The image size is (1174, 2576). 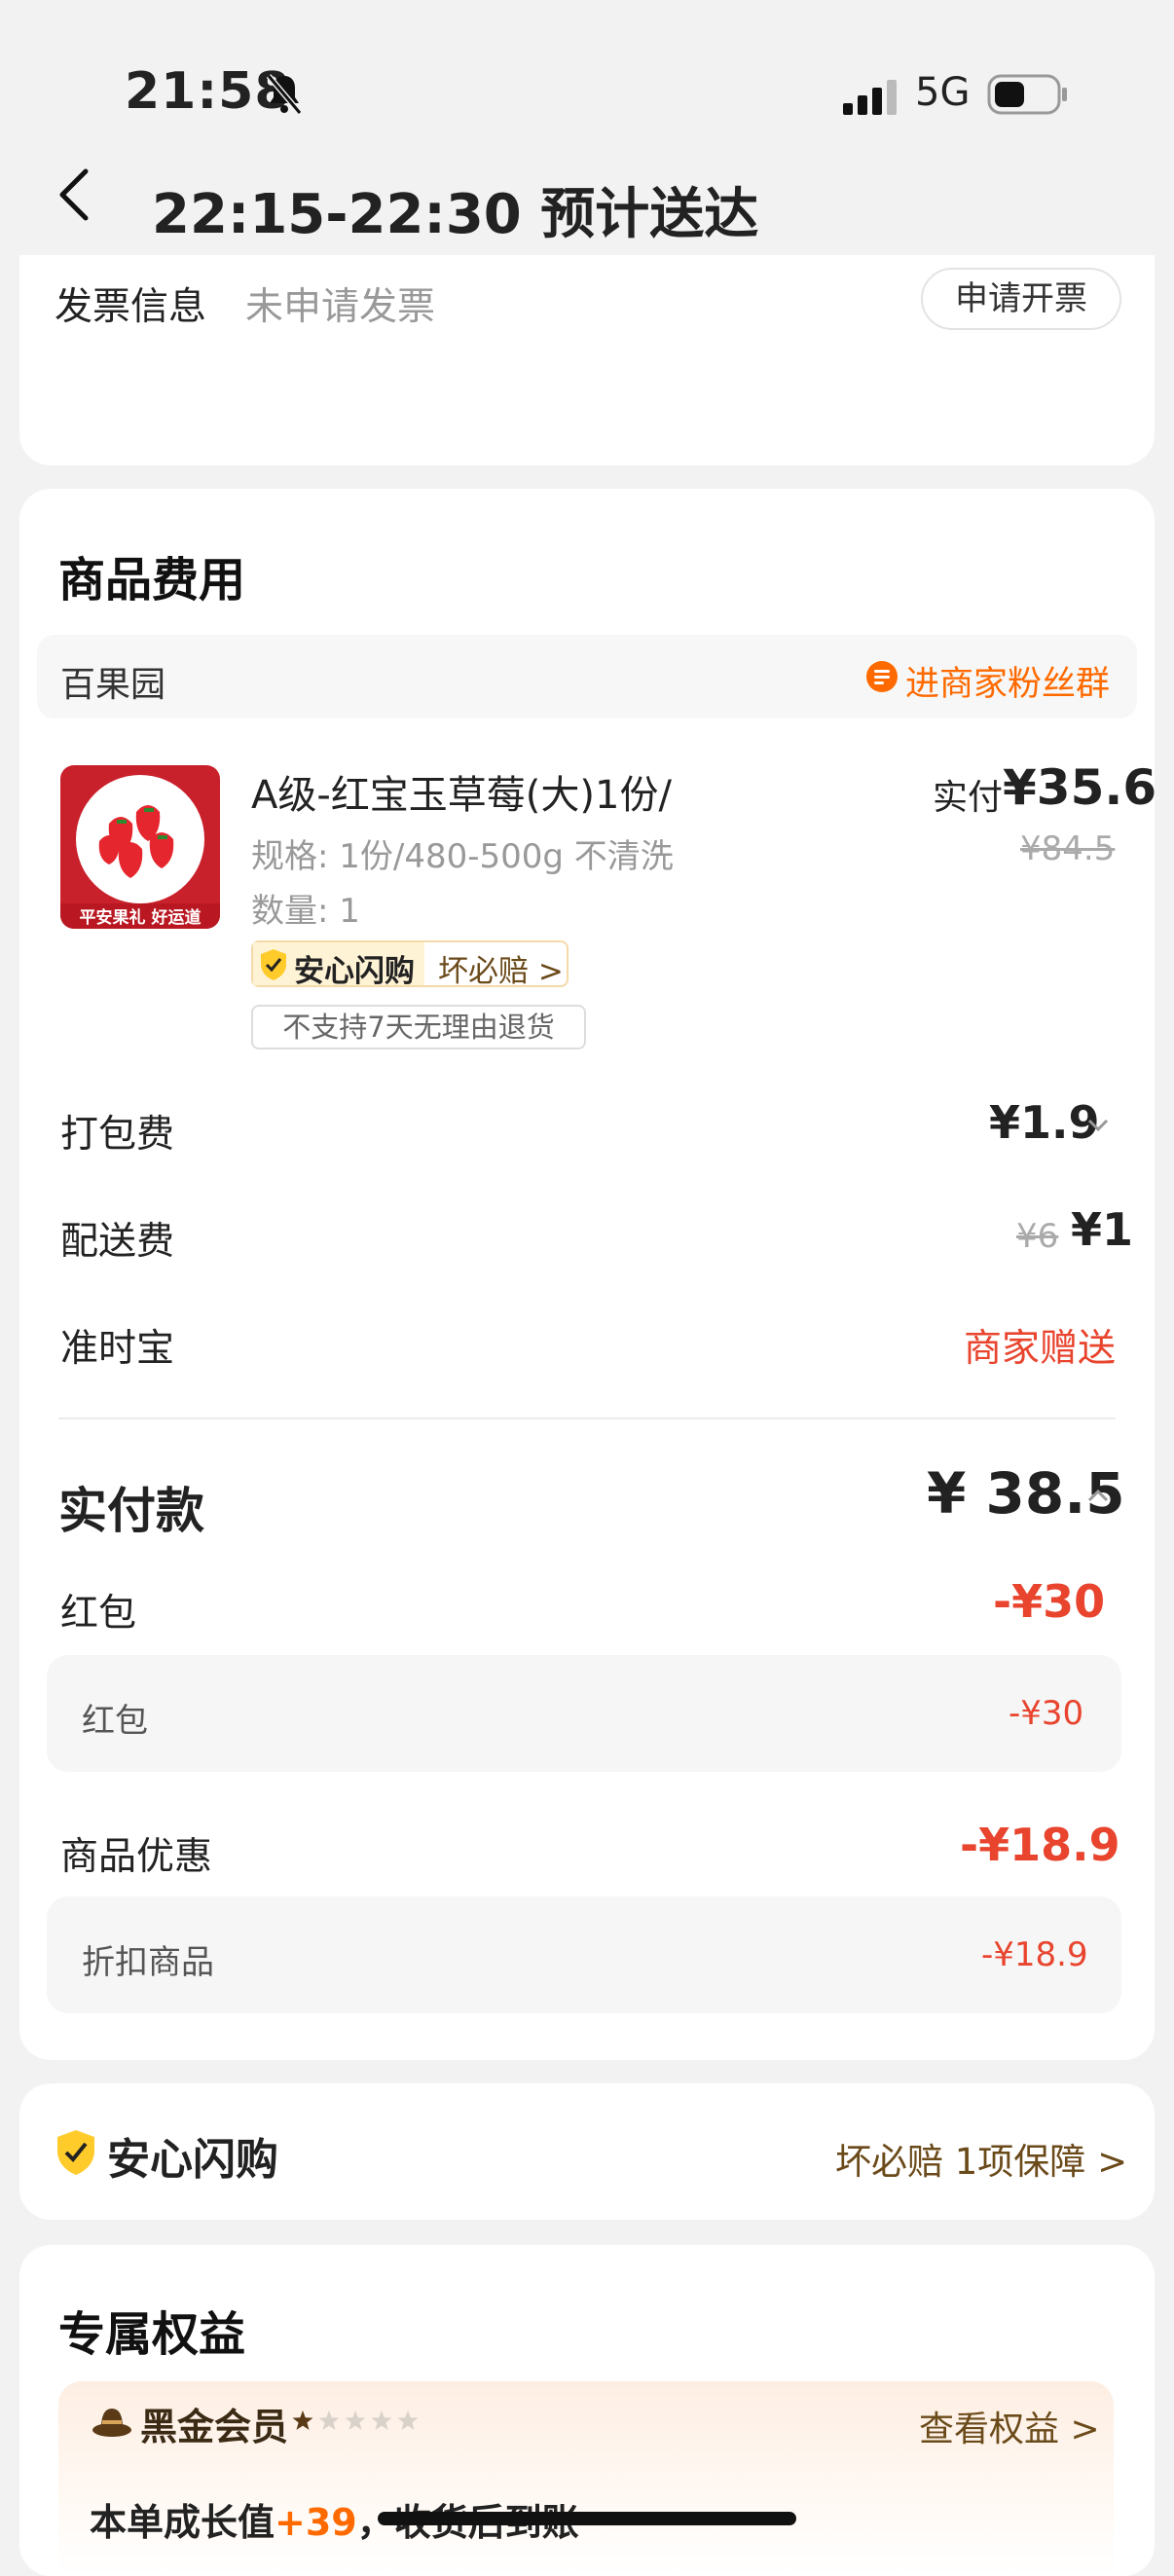 I want to click on ontime-value: 商家赠送, so click(x=1040, y=1349).